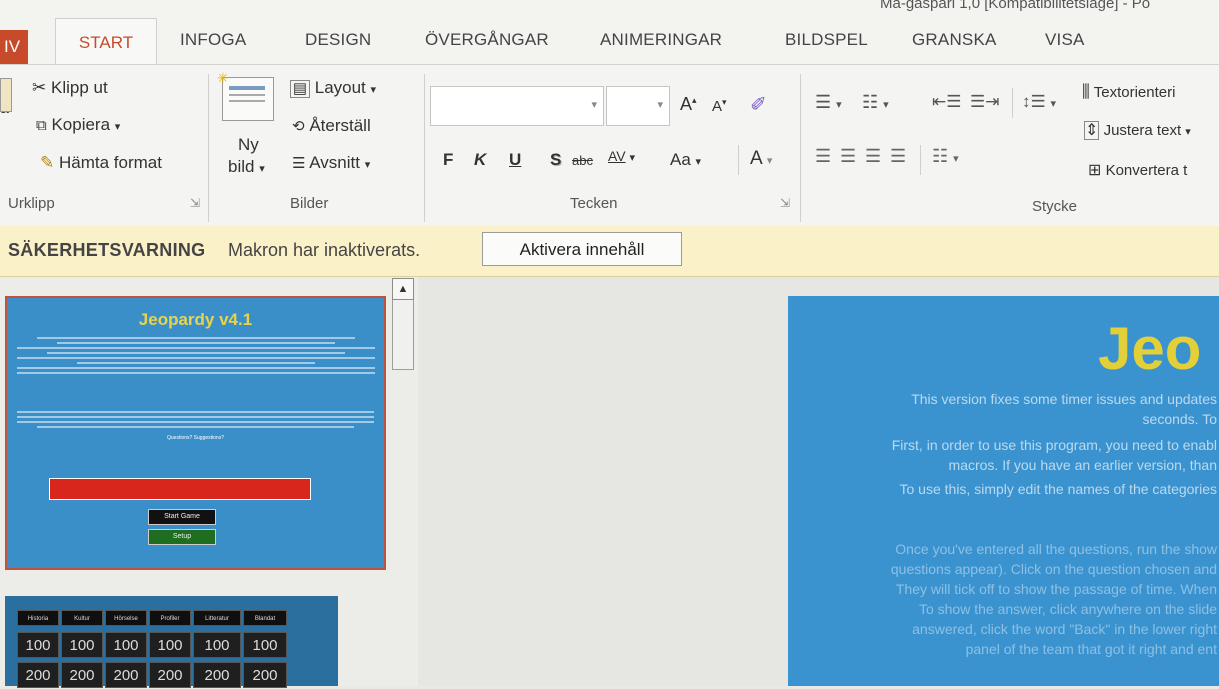 This screenshot has width=1219, height=689. What do you see at coordinates (940, 156) in the screenshot?
I see `columns-icon: ☷` at bounding box center [940, 156].